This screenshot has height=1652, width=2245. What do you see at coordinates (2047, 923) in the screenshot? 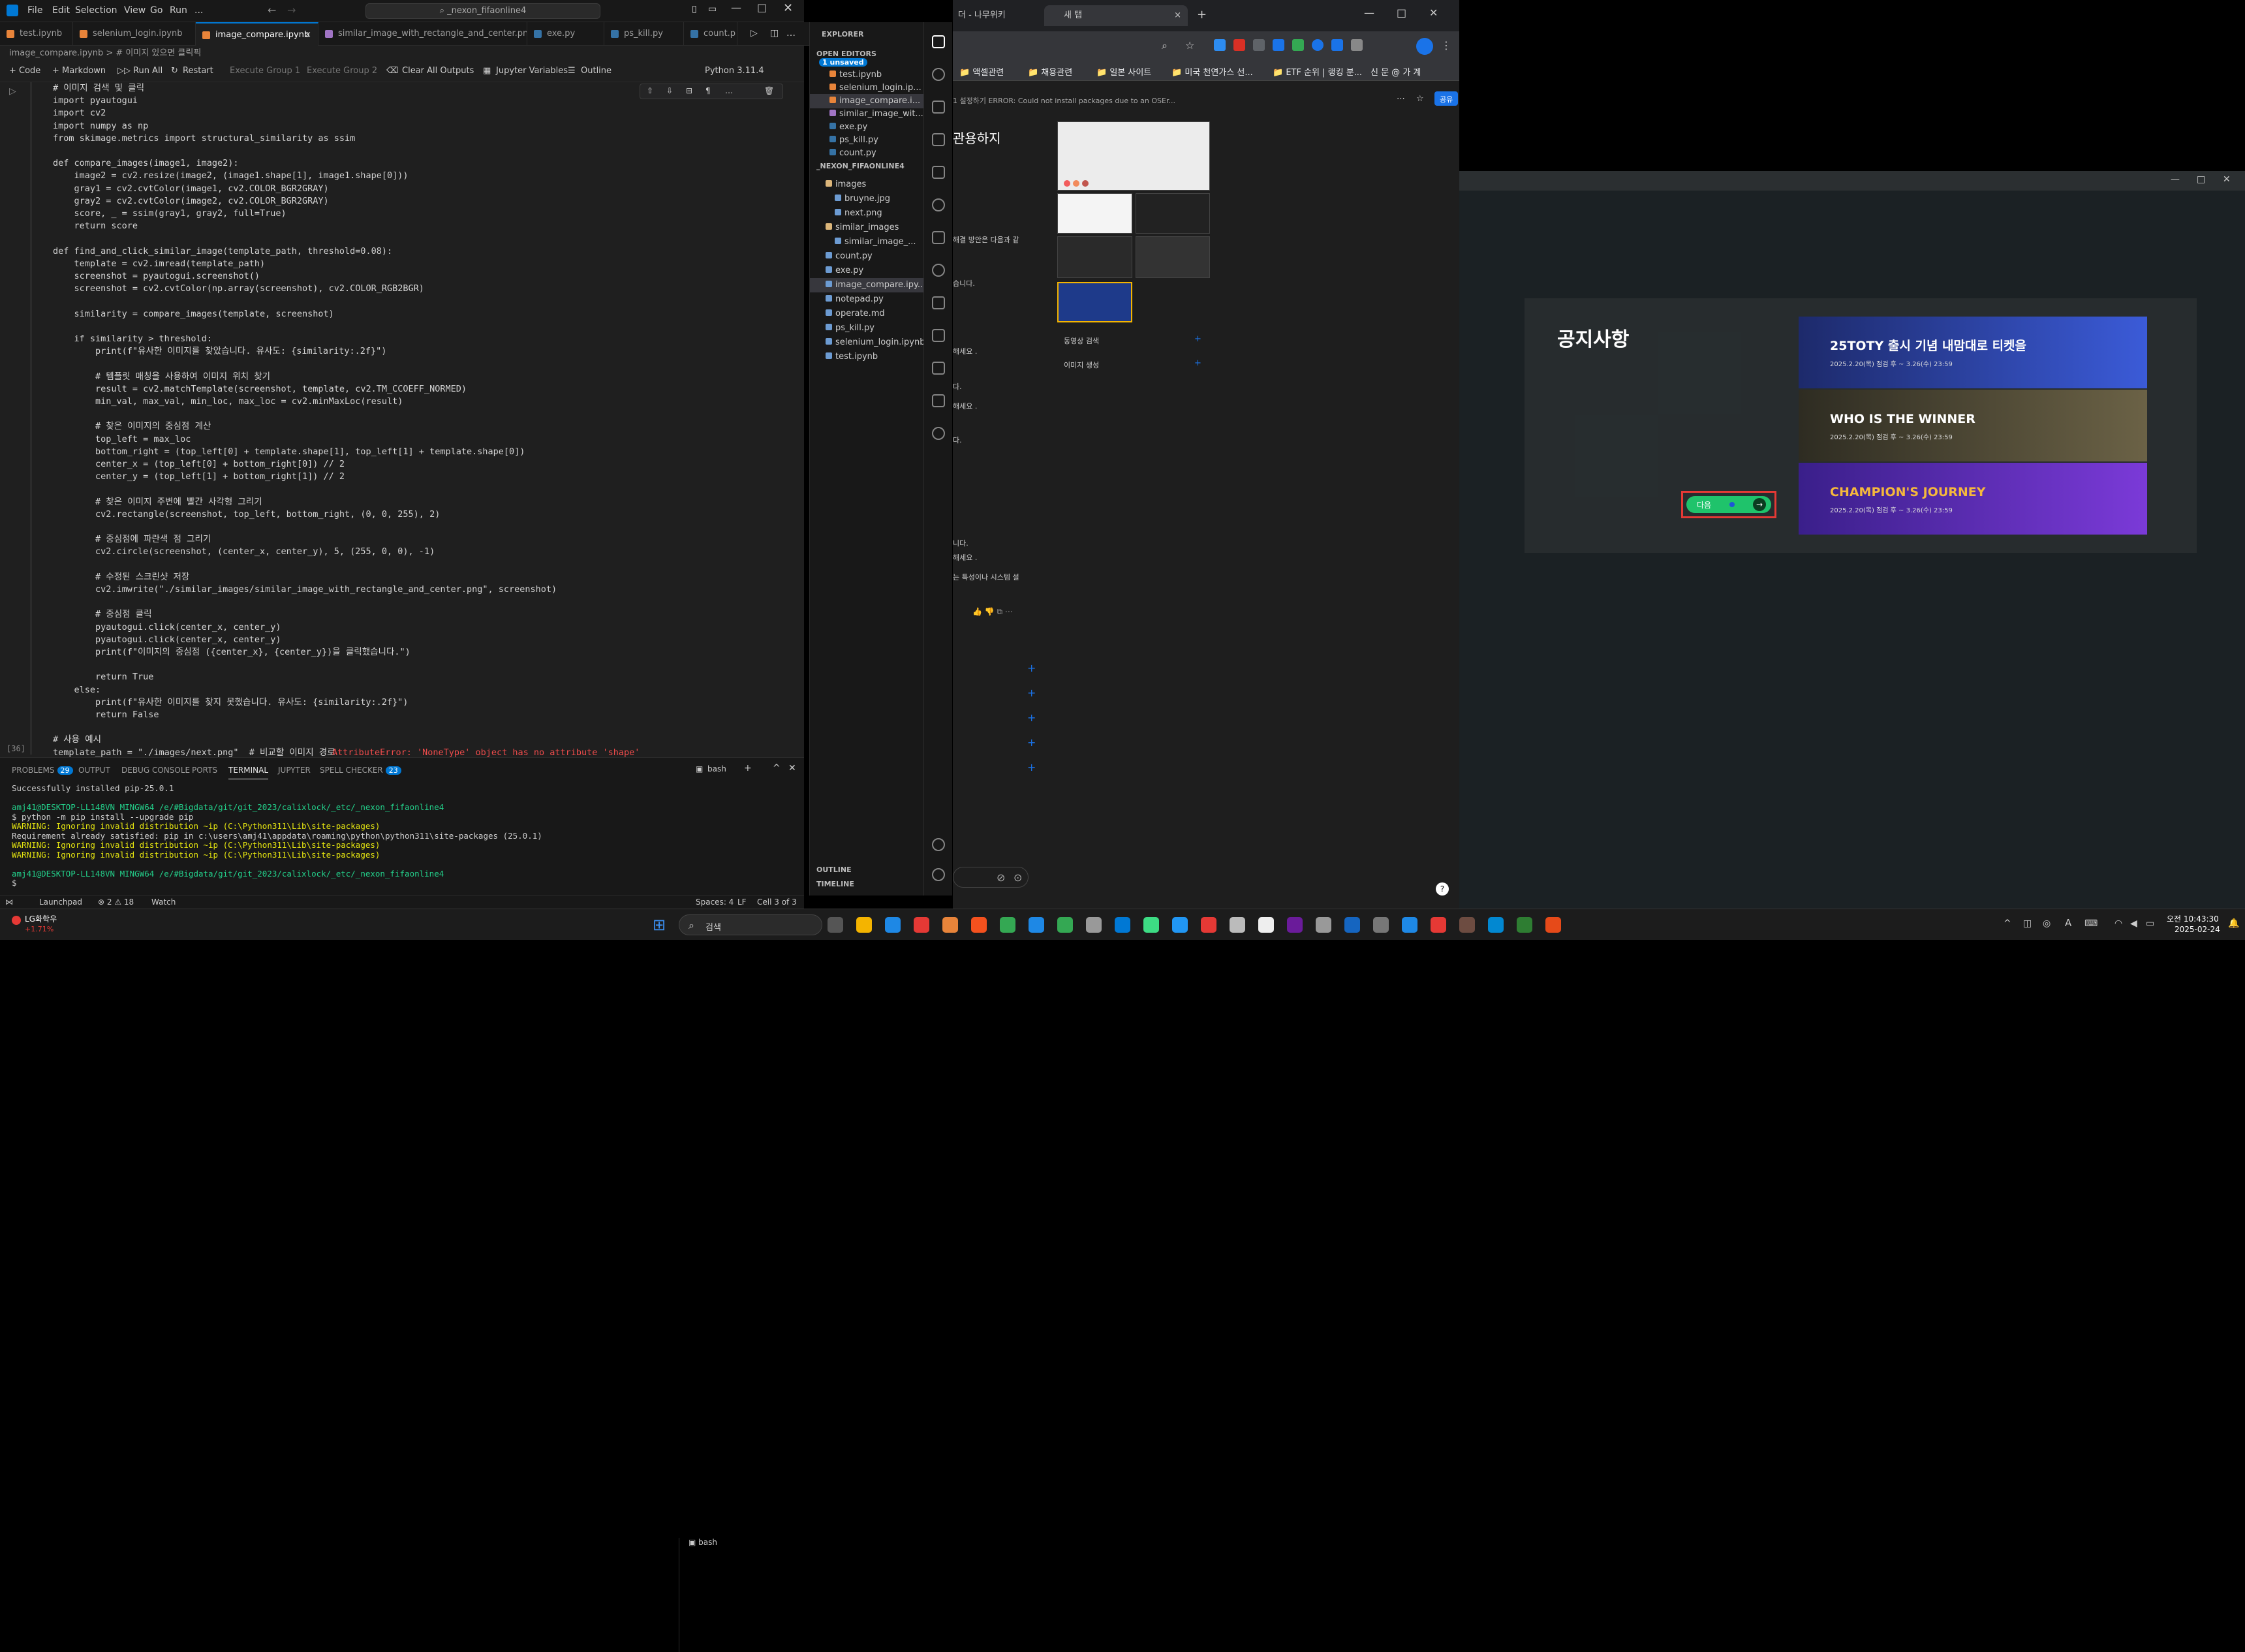
I see `tray-app-icon: ◎` at bounding box center [2047, 923].